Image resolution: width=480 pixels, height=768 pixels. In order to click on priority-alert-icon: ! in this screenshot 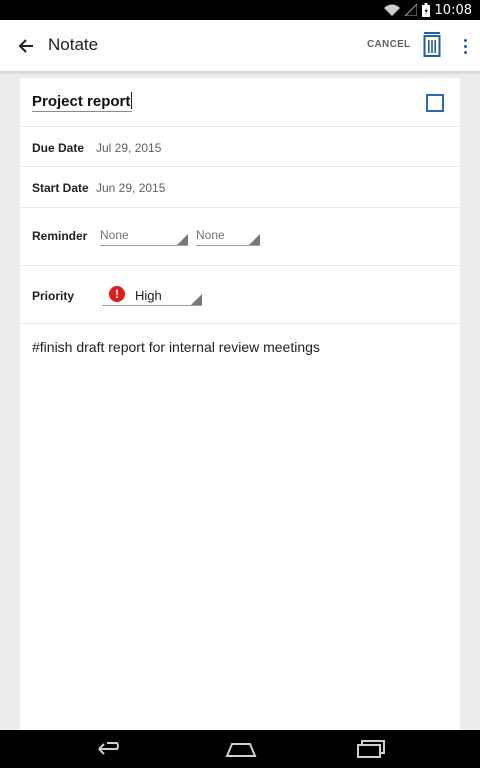, I will do `click(117, 294)`.